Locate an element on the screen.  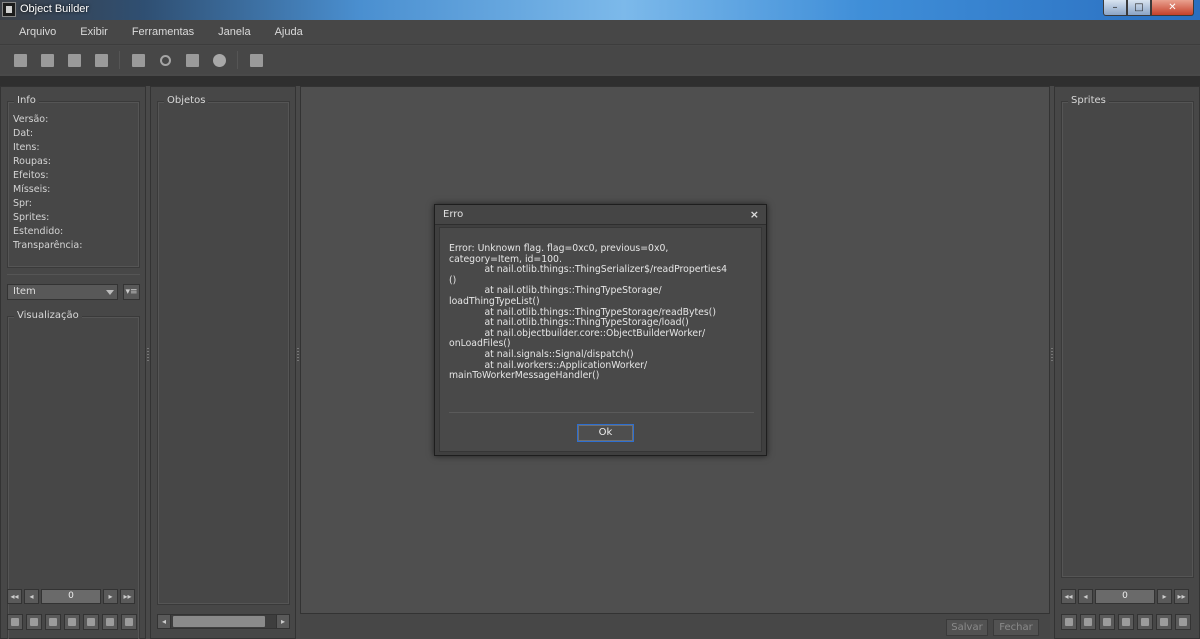
prev-page-button: ◂ is located at coordinates (31, 596).